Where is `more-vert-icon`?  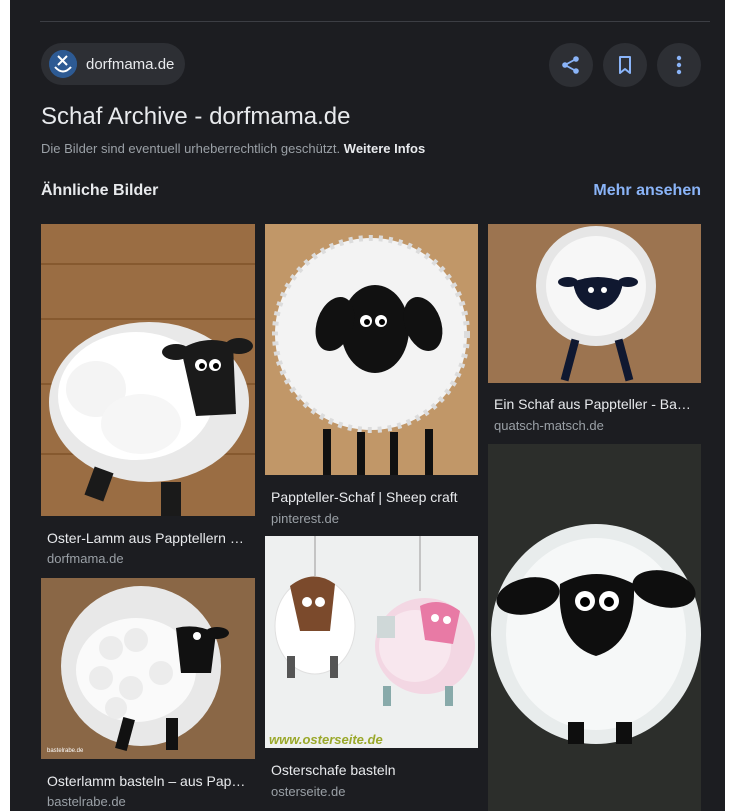
more-vert-icon is located at coordinates (679, 65).